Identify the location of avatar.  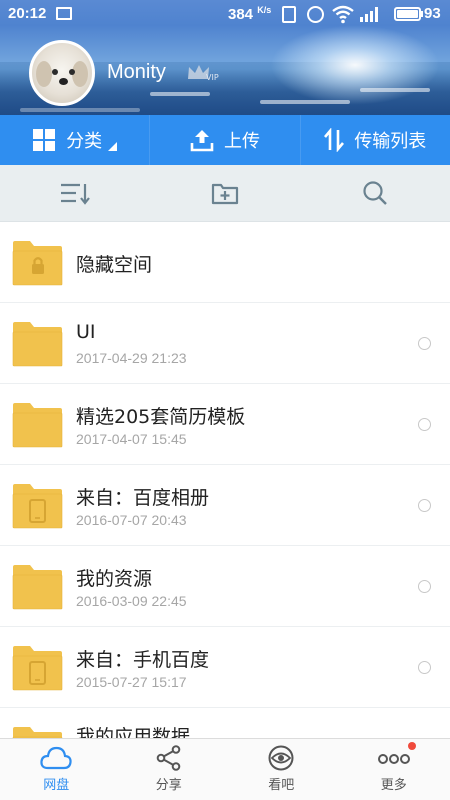
(62, 73).